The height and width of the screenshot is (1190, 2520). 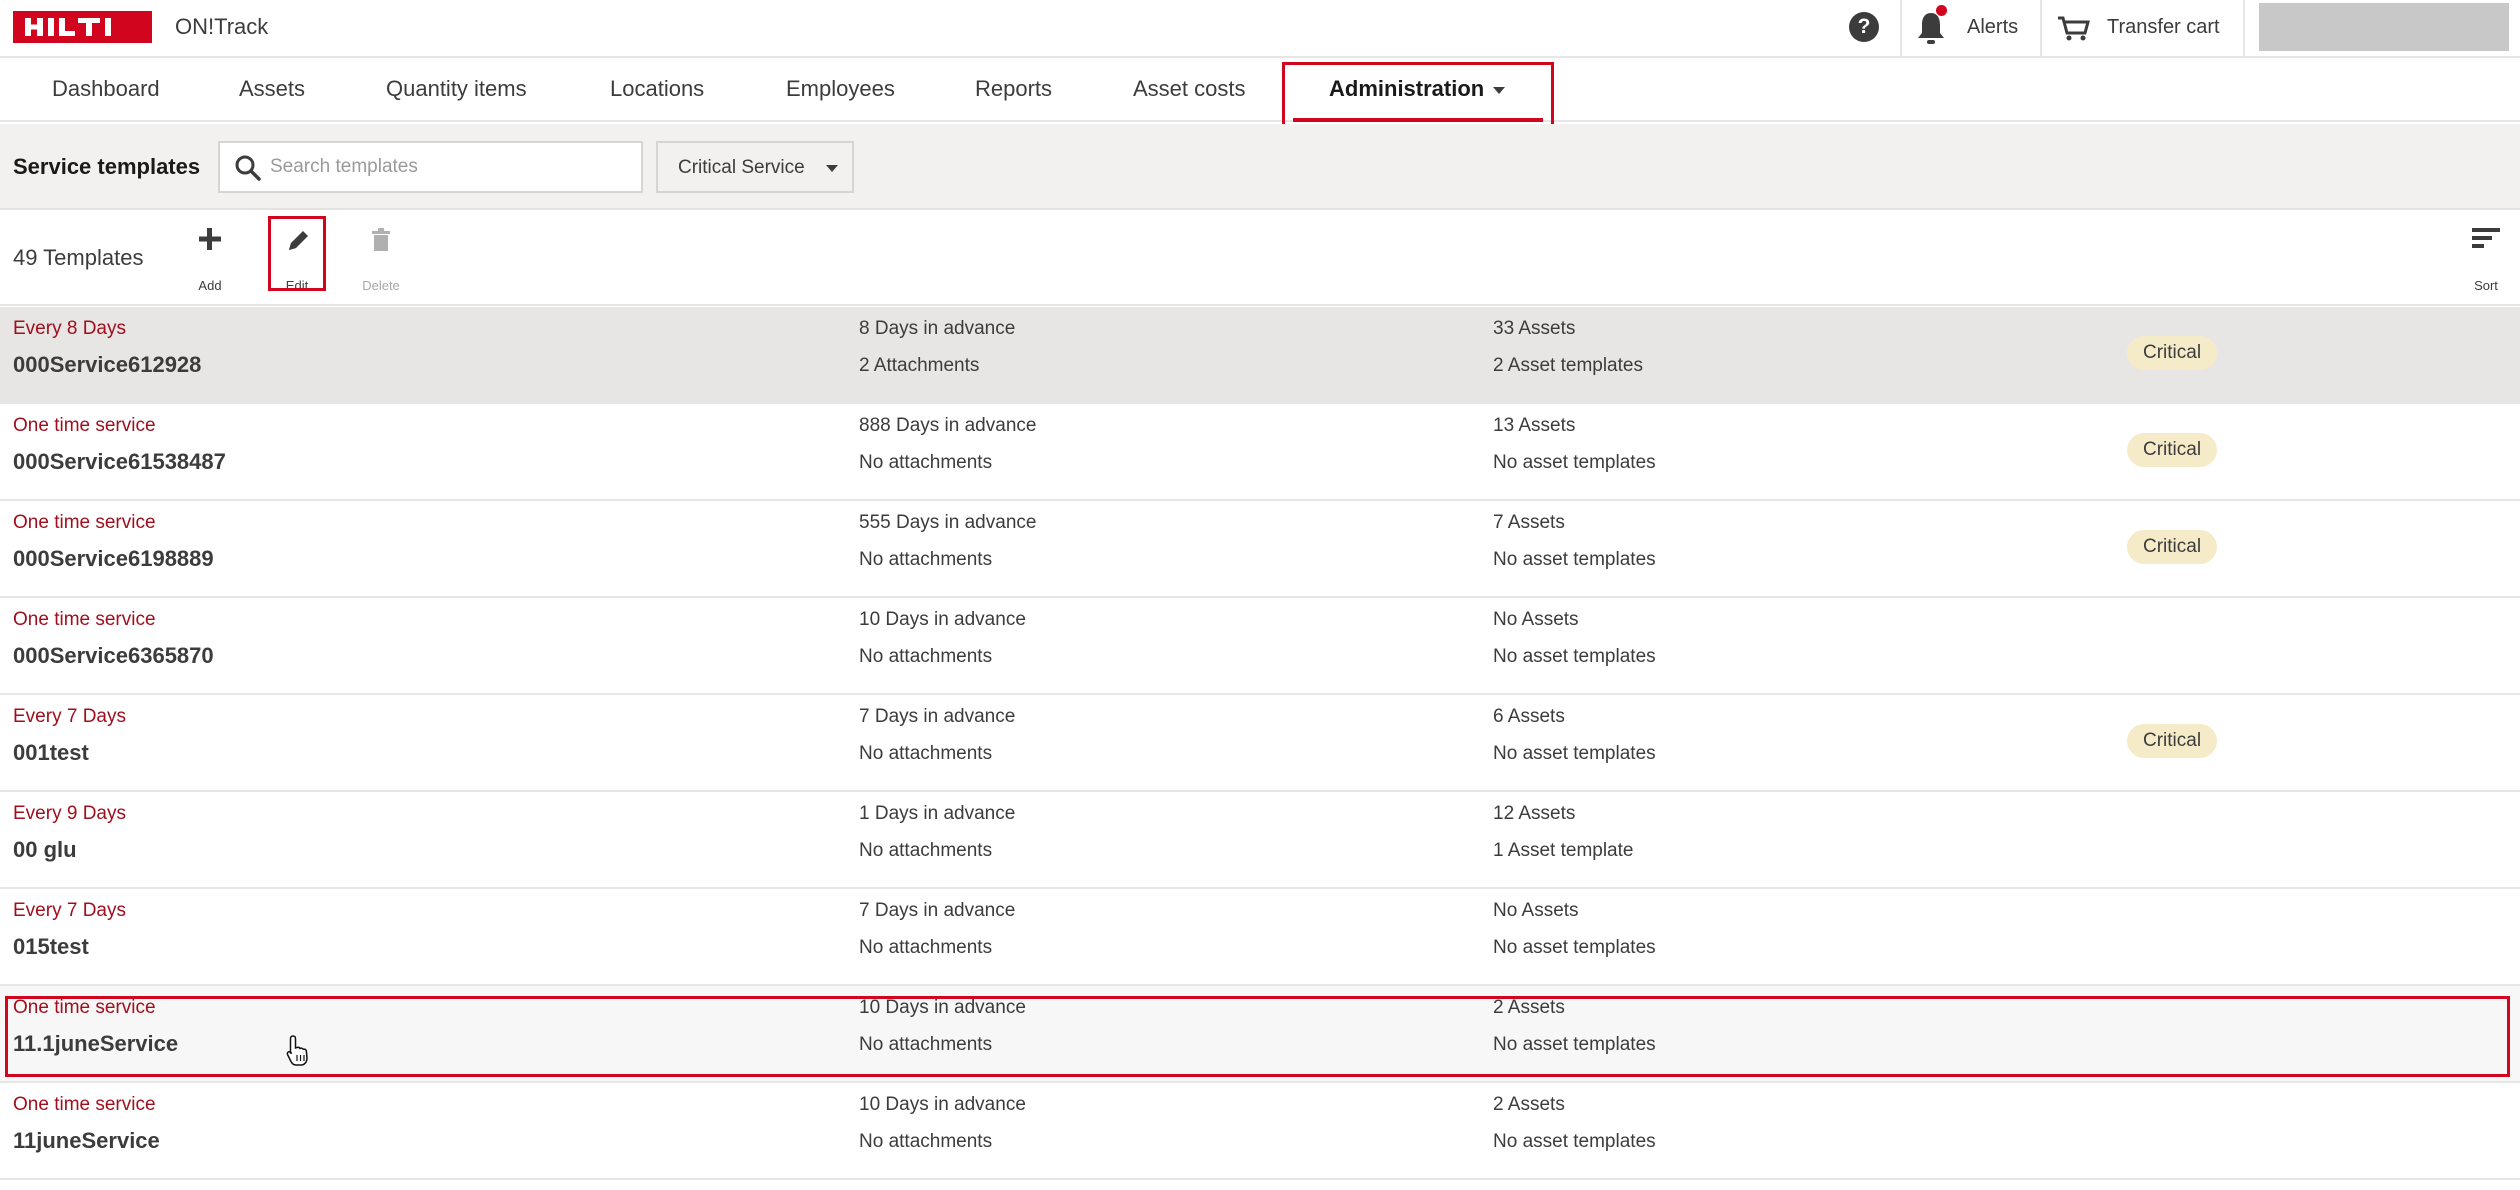 What do you see at coordinates (51, 946) in the screenshot?
I see `template-name: 015test` at bounding box center [51, 946].